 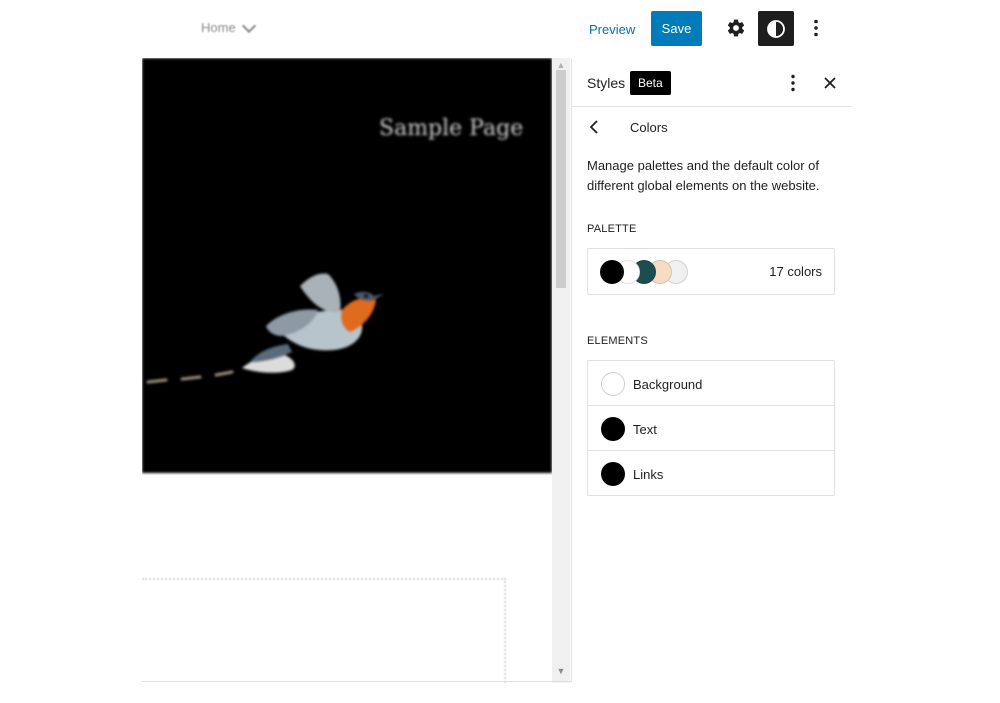 What do you see at coordinates (617, 341) in the screenshot?
I see `elements-heading: ELEMENTS` at bounding box center [617, 341].